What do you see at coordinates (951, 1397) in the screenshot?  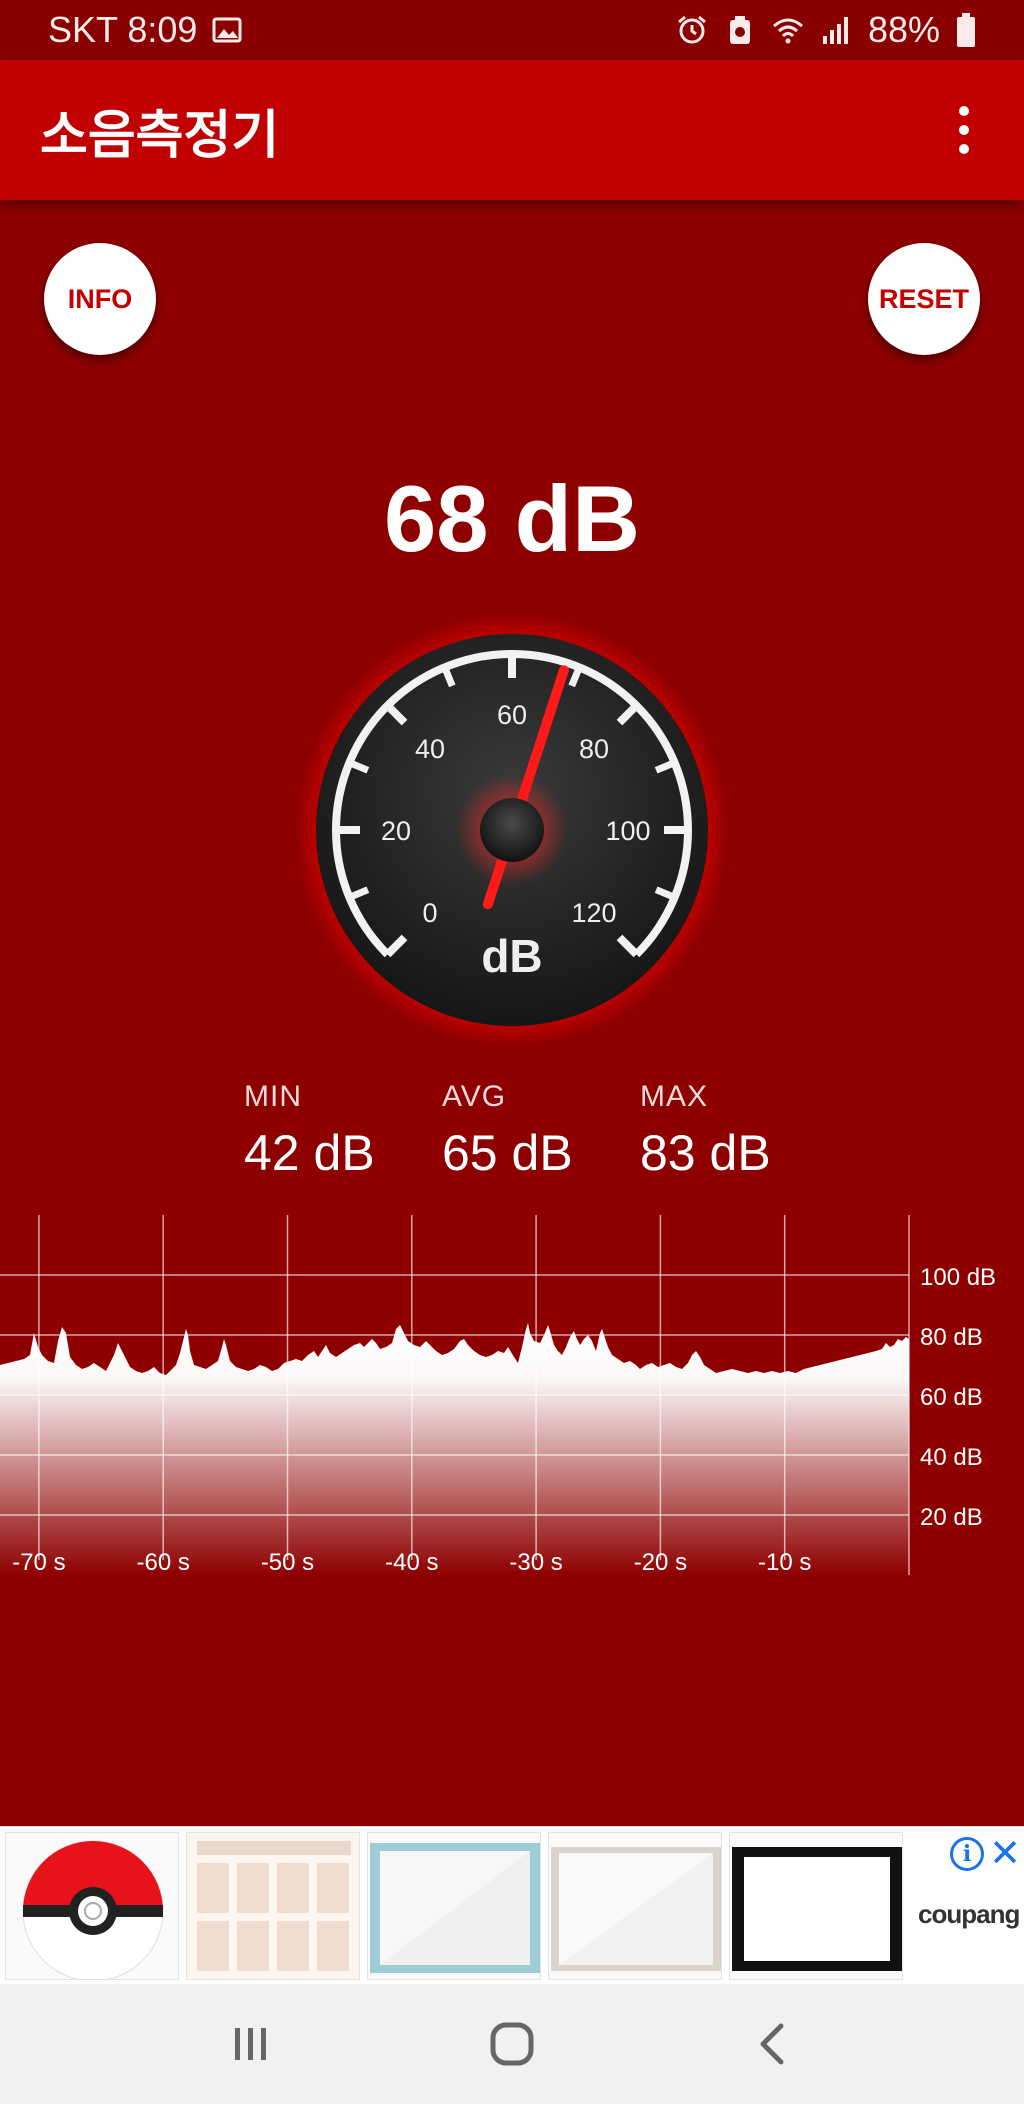 I see `graph-y-label: 60 dB` at bounding box center [951, 1397].